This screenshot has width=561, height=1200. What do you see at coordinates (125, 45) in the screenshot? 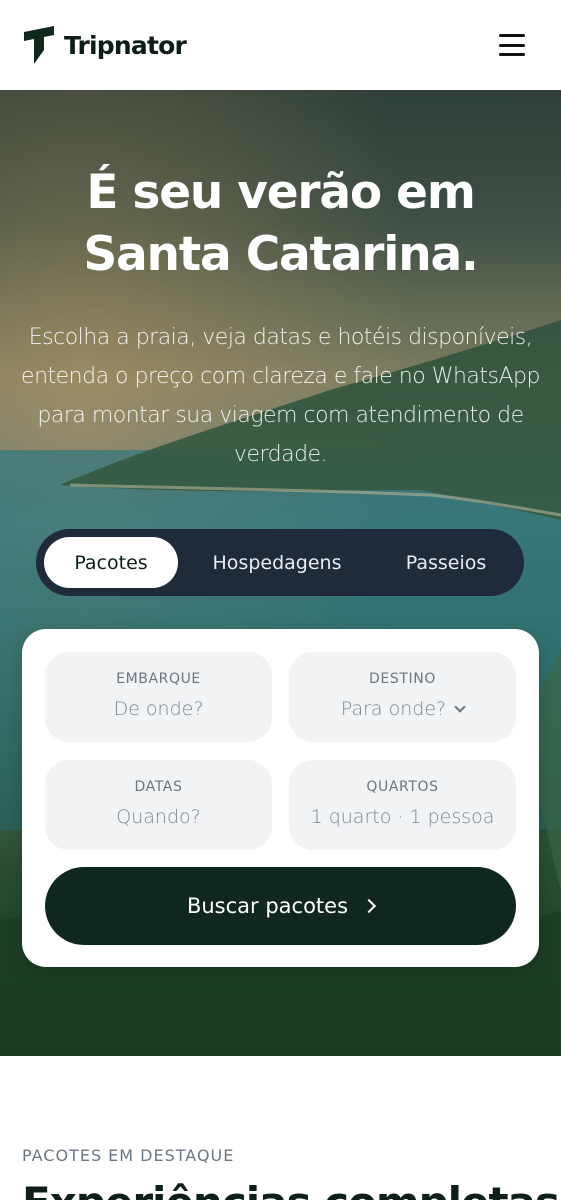
I see `brand-name: Tripnator` at bounding box center [125, 45].